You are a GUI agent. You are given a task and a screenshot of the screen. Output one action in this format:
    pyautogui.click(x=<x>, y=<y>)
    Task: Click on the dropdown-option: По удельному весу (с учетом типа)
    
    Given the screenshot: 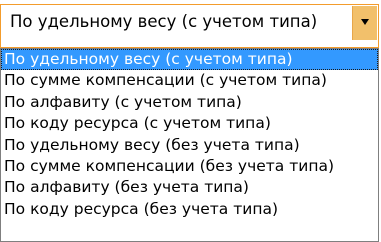 What is the action you would take?
    pyautogui.click(x=189, y=60)
    